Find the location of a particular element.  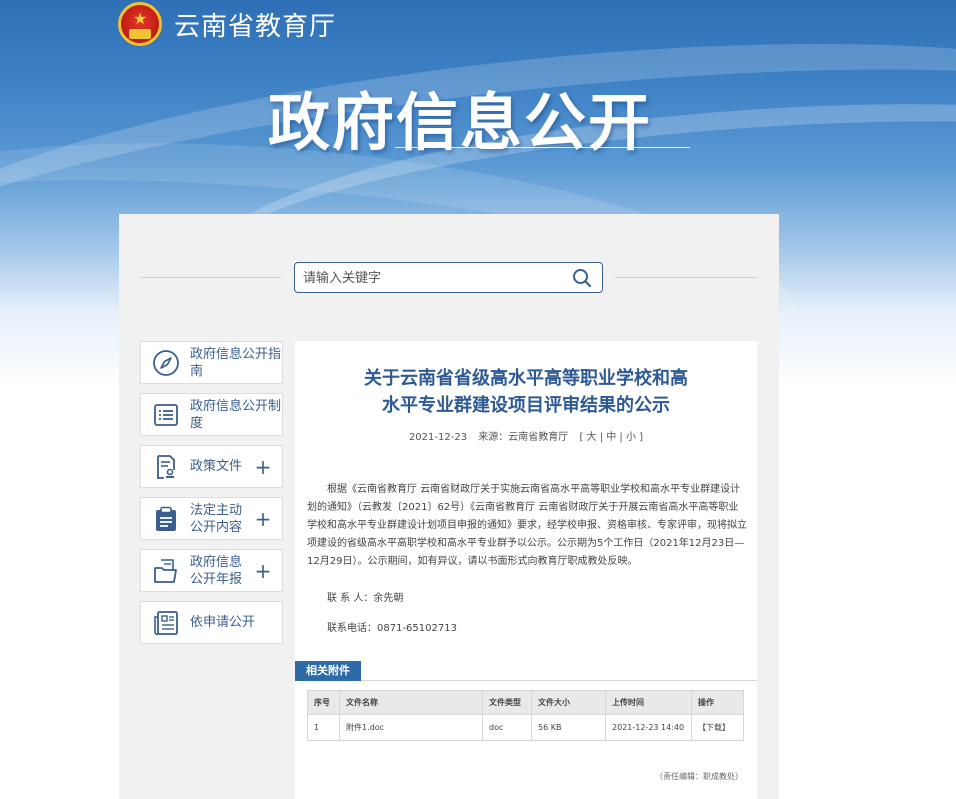

search-divider-right is located at coordinates (686, 277).